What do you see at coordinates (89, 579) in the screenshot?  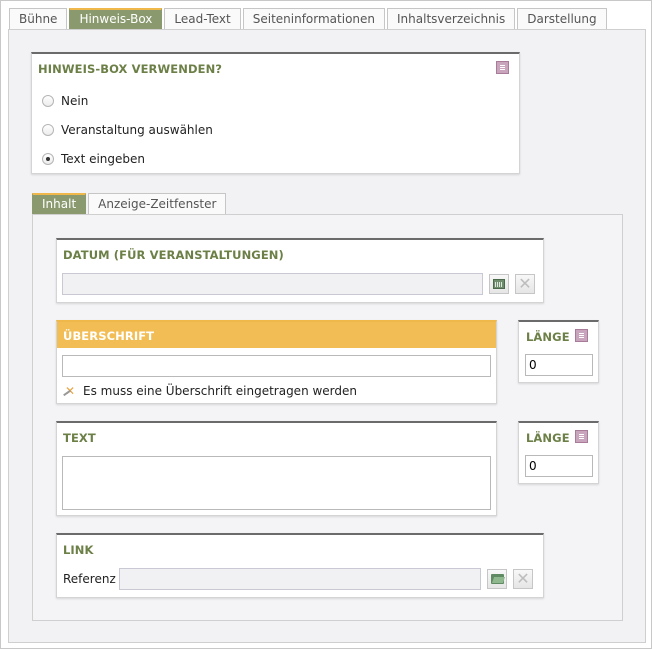 I see `referenz-label: Referenz` at bounding box center [89, 579].